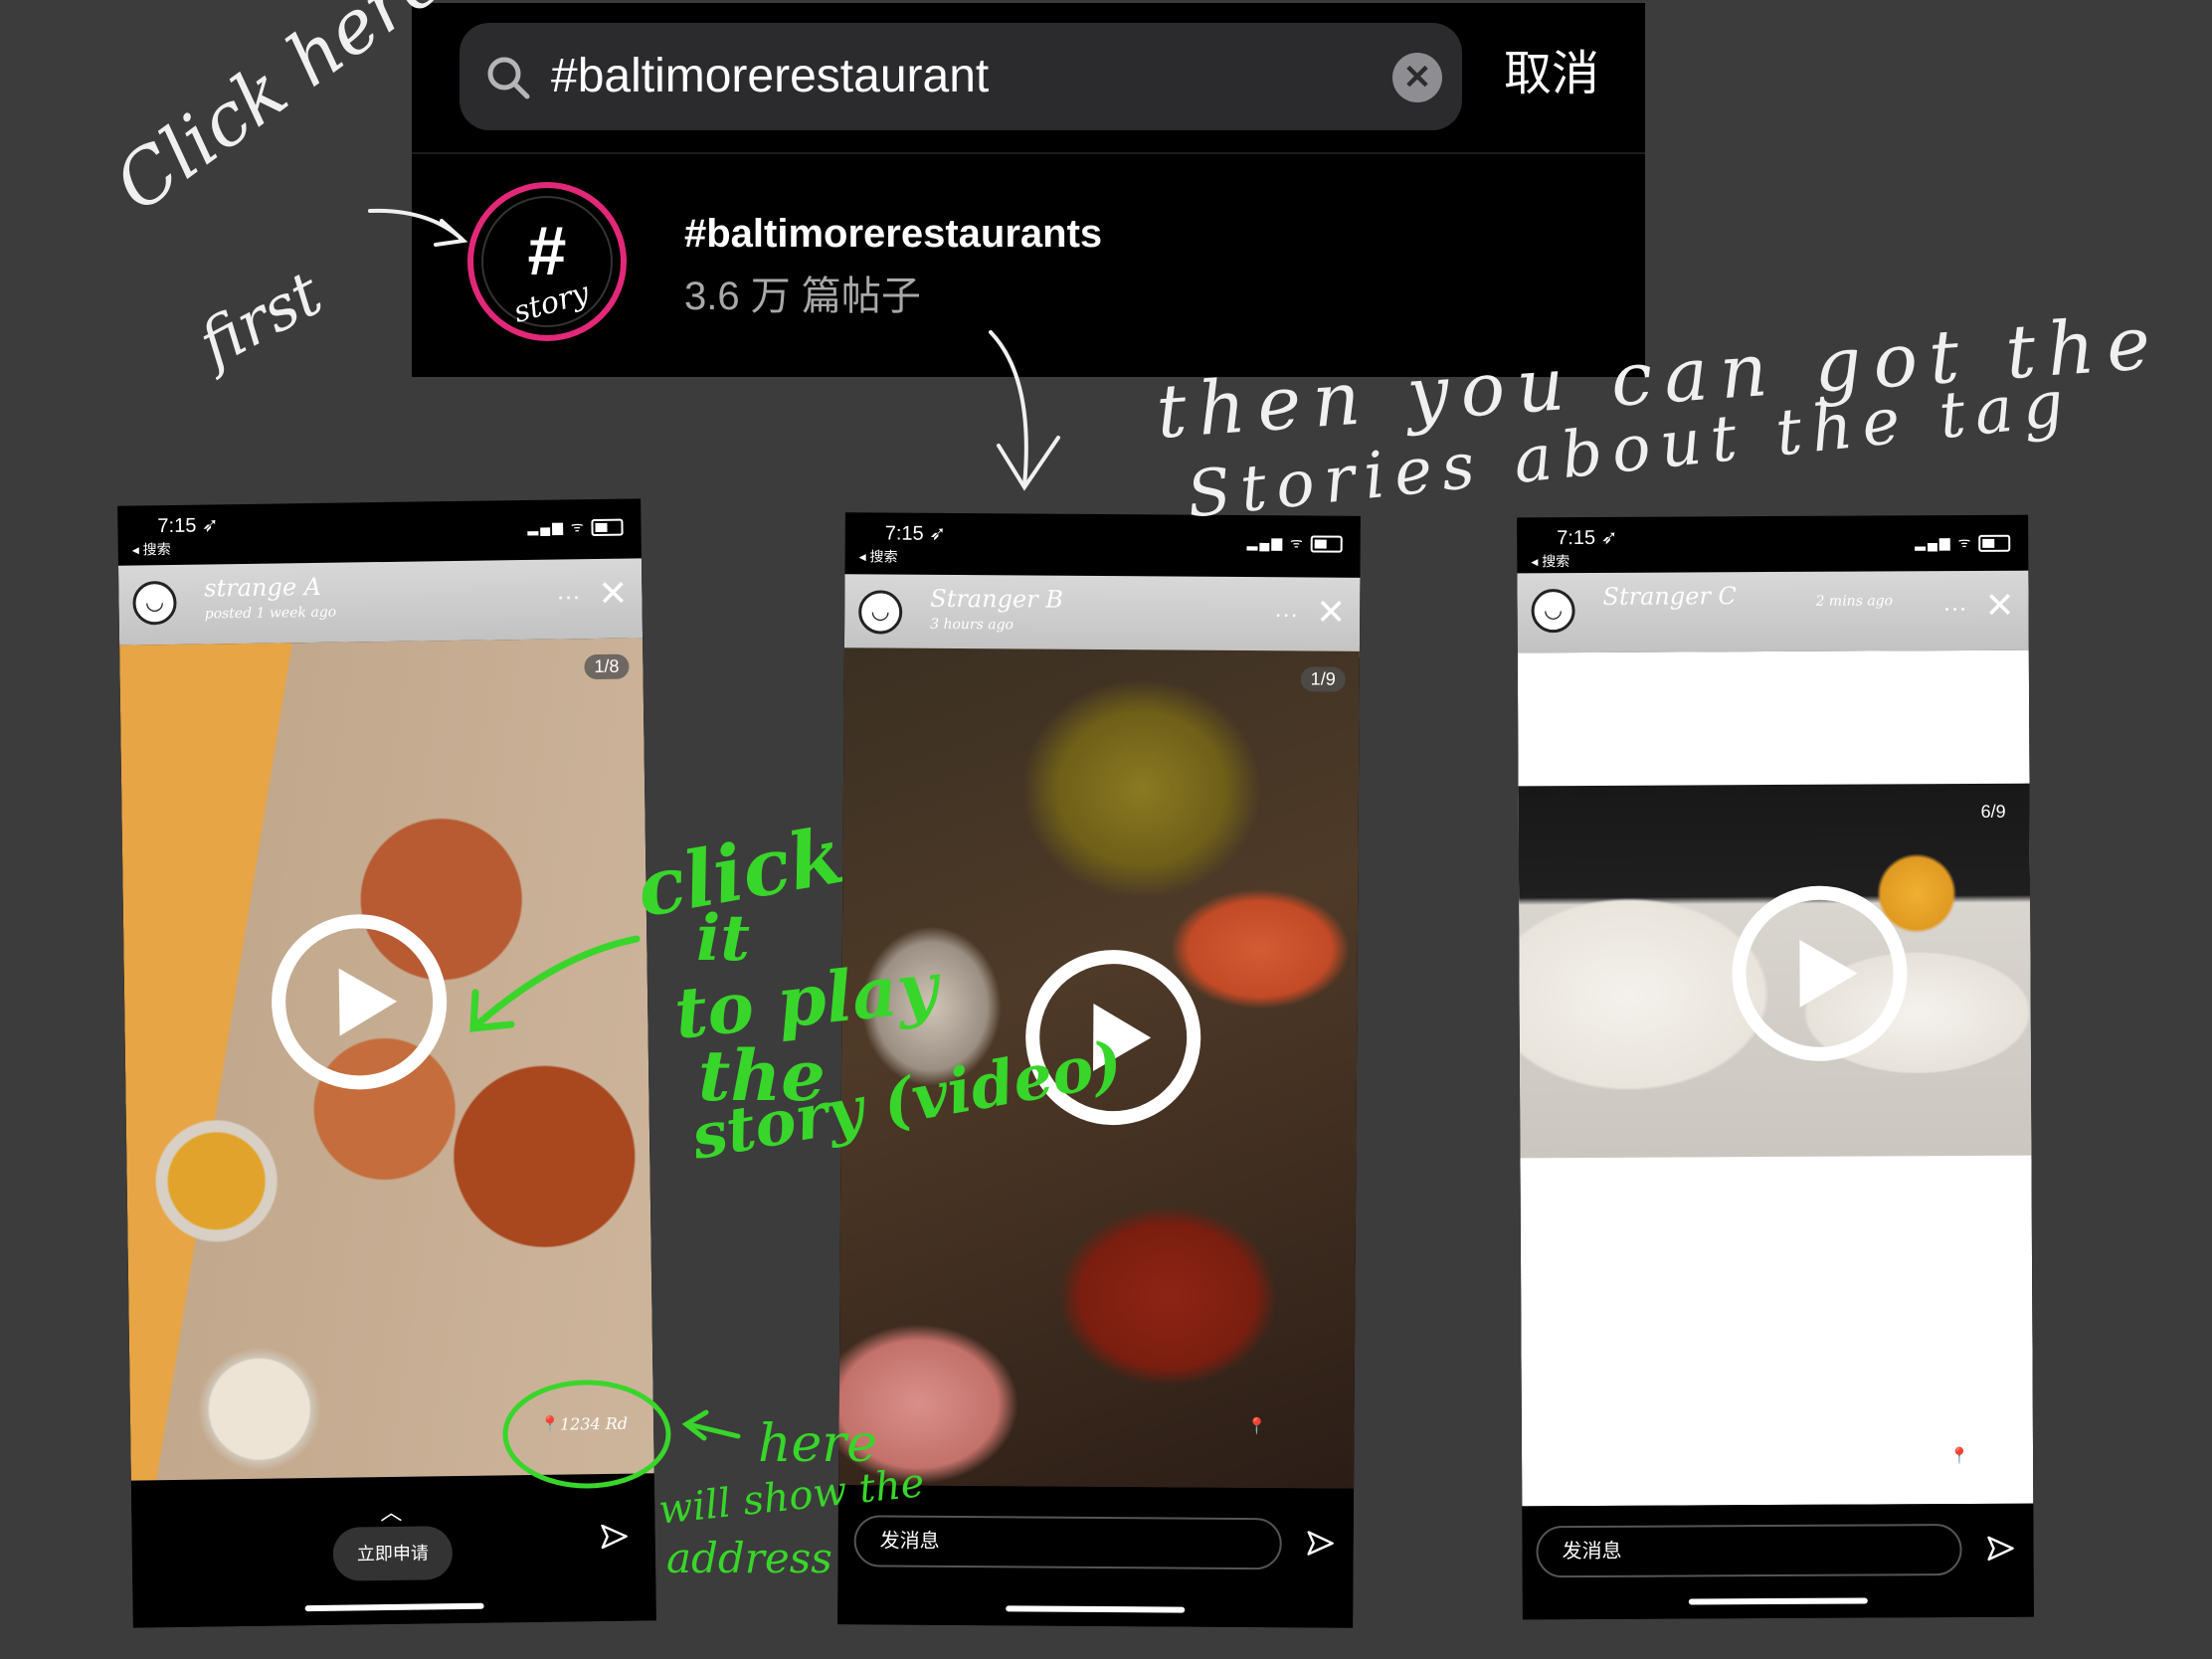 The width and height of the screenshot is (2212, 1659). What do you see at coordinates (770, 76) in the screenshot?
I see `search-input: #baltimorerestaurant` at bounding box center [770, 76].